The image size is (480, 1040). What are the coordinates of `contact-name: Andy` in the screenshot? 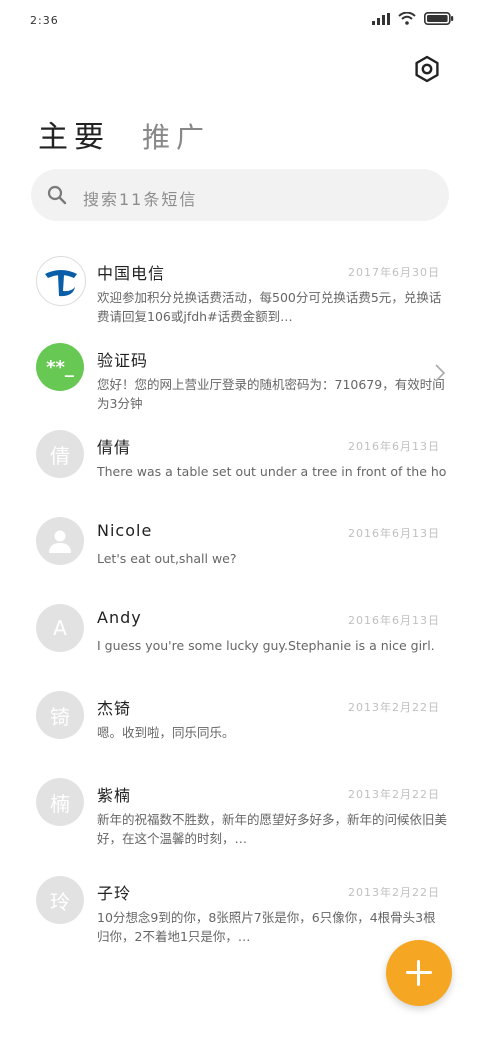 It's located at (119, 617).